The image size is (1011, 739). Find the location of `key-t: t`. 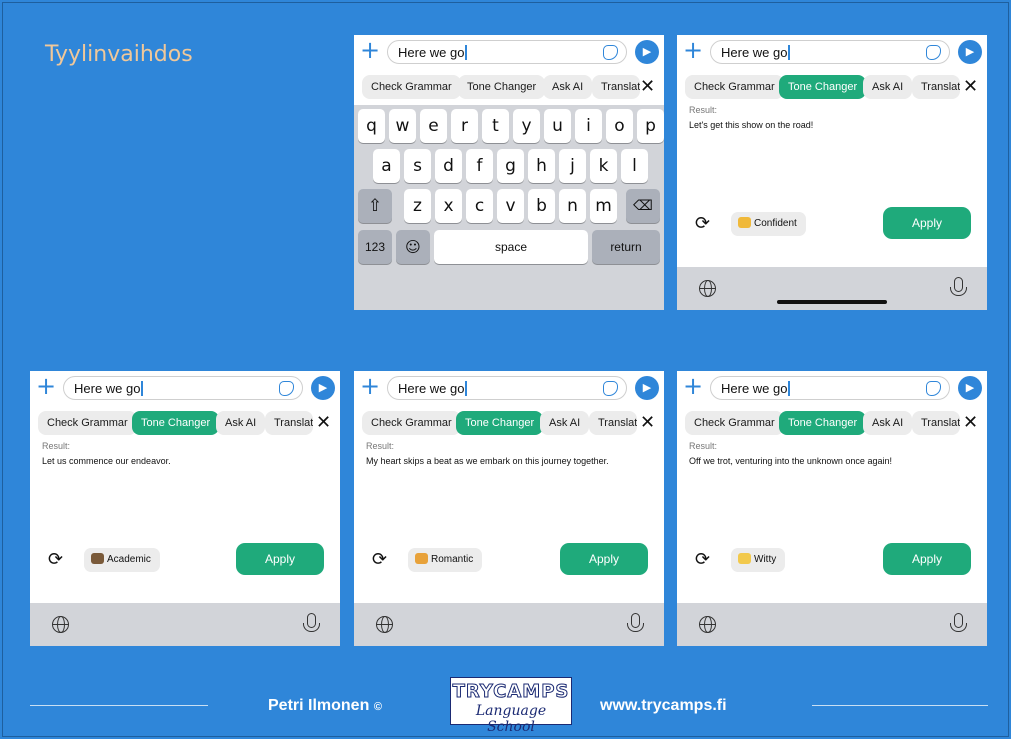

key-t: t is located at coordinates (495, 126).